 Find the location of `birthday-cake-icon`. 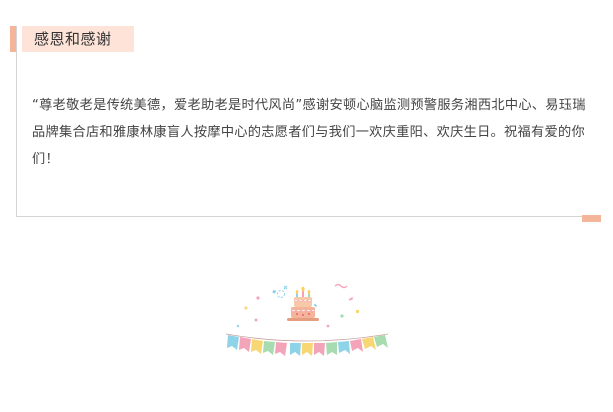

birthday-cake-icon is located at coordinates (307, 319).